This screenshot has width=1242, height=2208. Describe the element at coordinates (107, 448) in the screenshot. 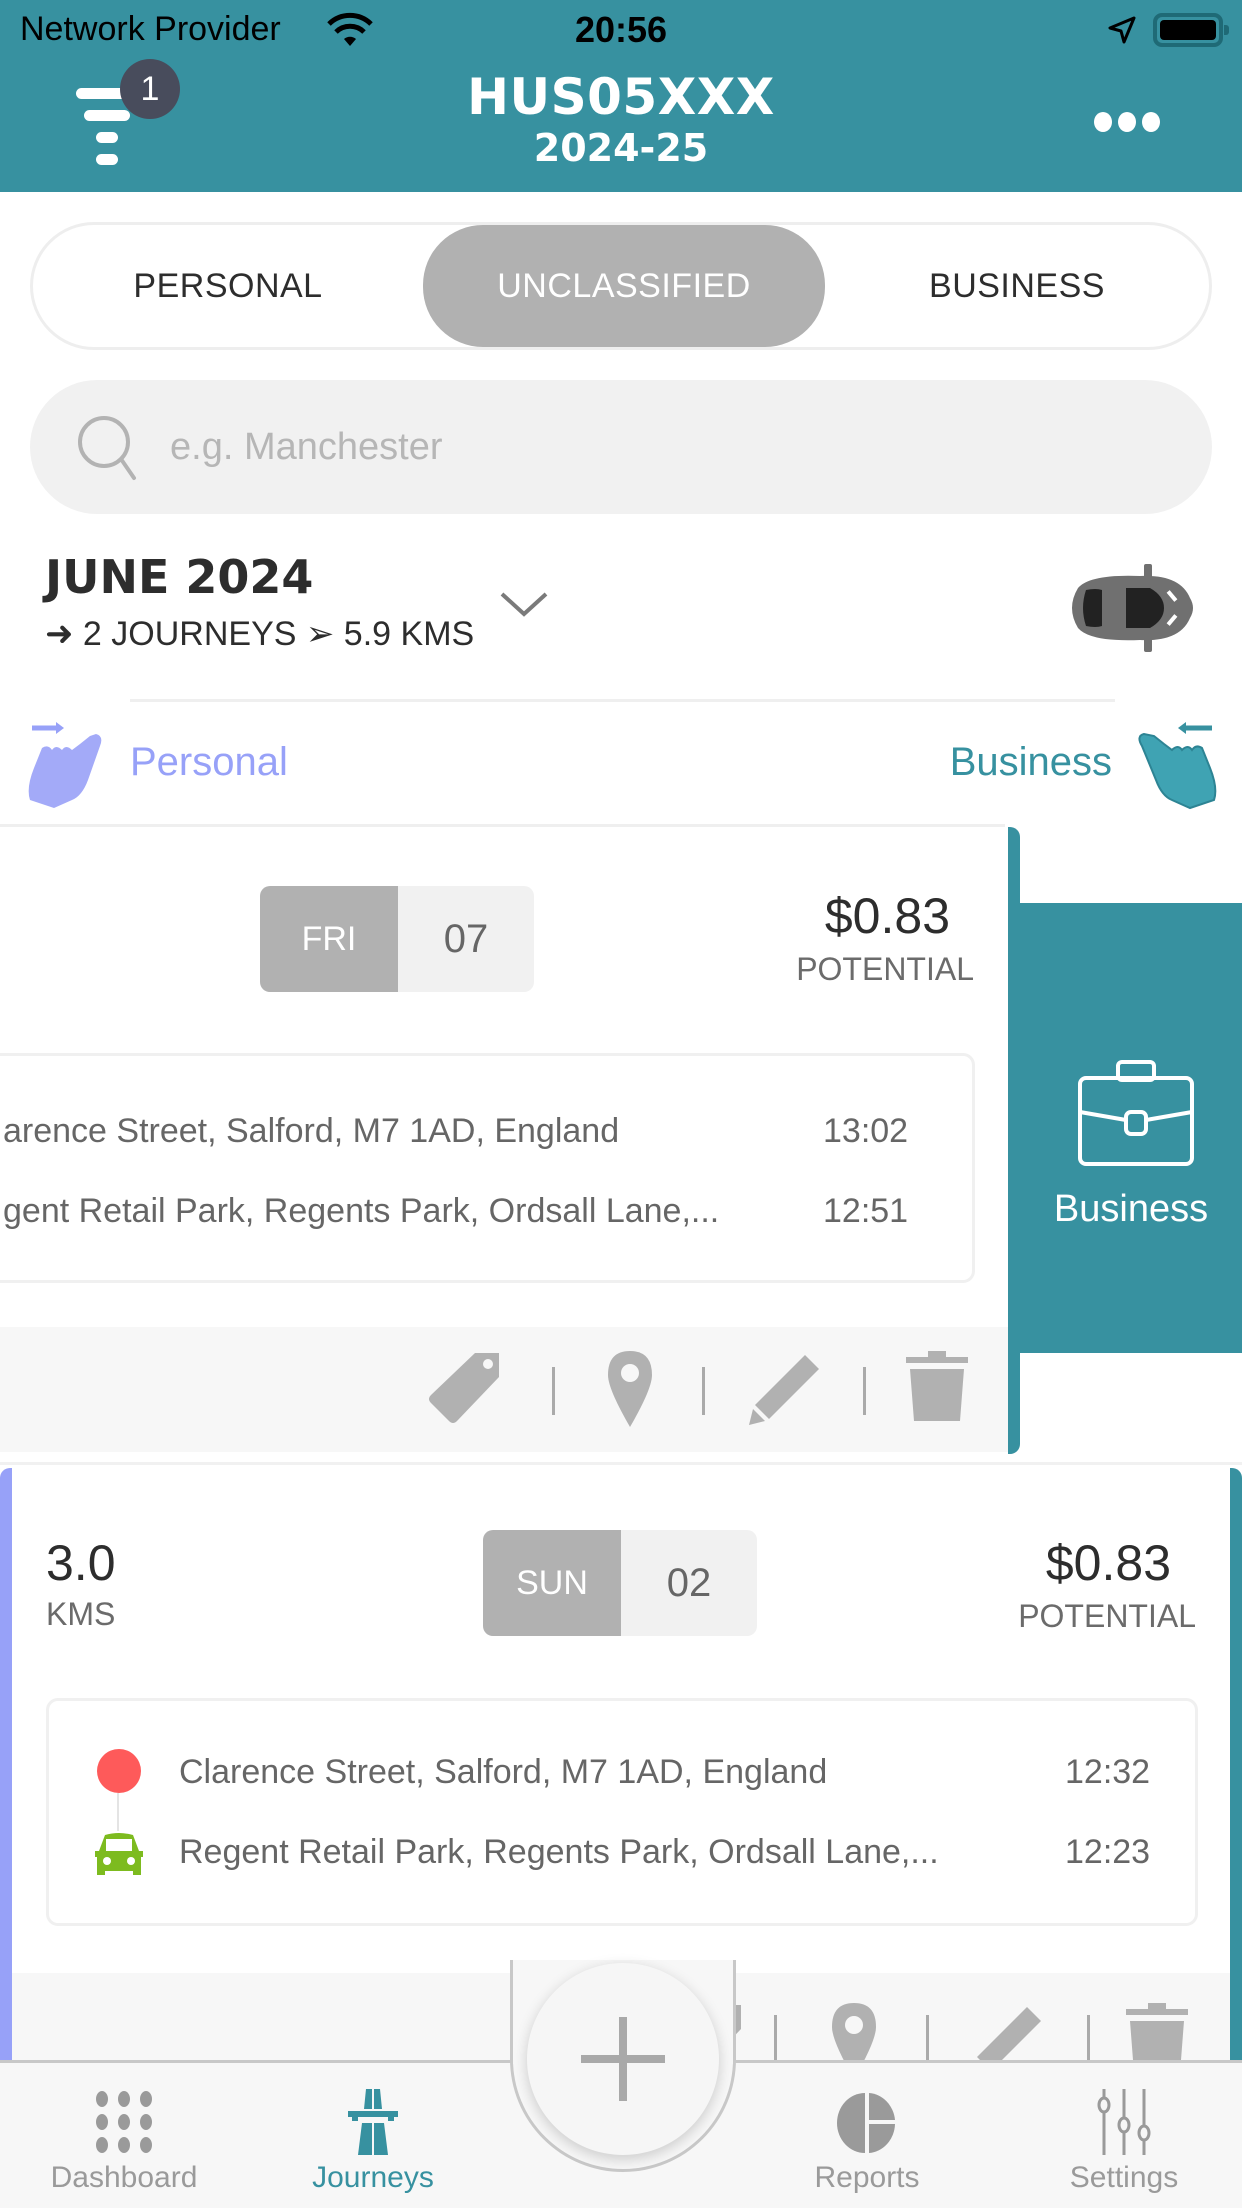

I see `search-icon` at that location.